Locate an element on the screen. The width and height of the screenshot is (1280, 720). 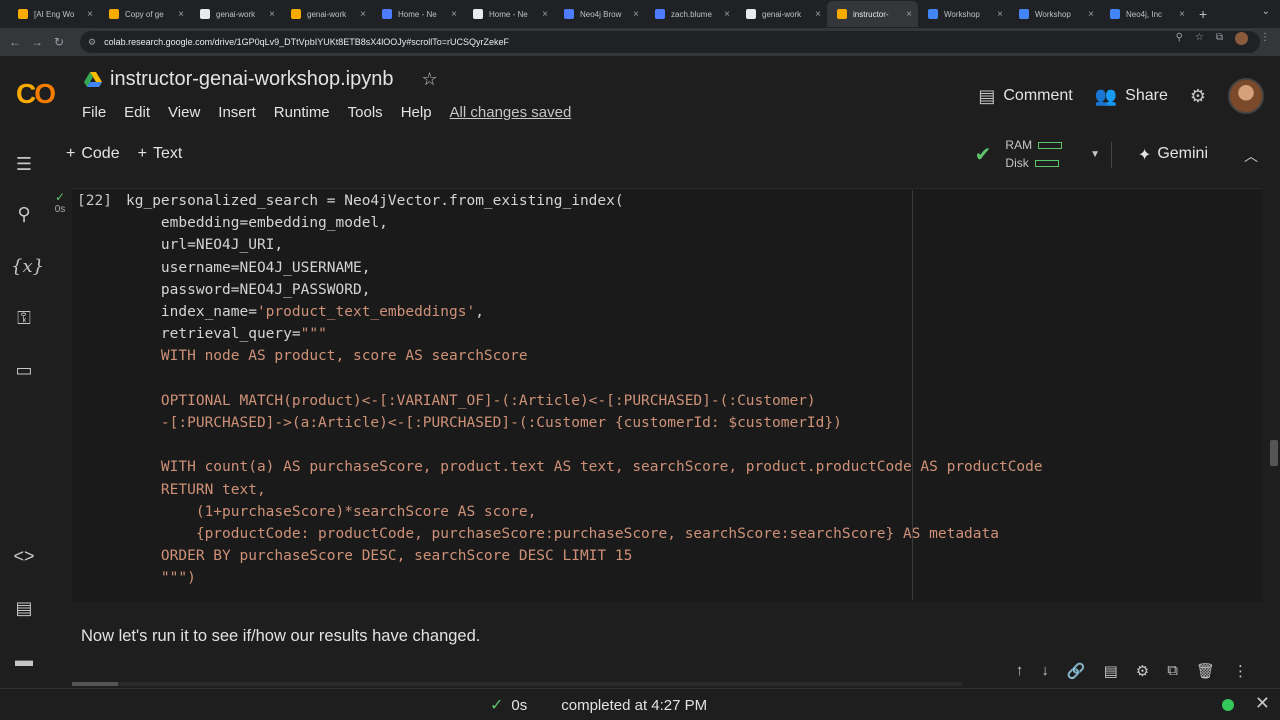
tab-search-icon: ⌄ is located at coordinates (1266, 11).